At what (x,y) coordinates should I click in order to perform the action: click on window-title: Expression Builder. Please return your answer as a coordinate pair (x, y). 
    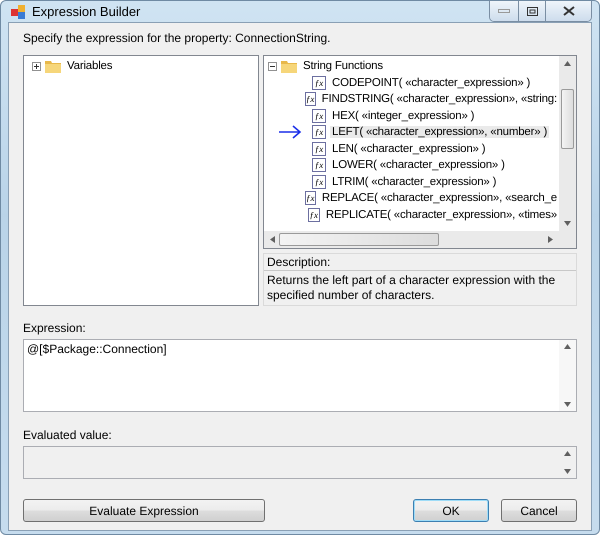
    Looking at the image, I should click on (86, 11).